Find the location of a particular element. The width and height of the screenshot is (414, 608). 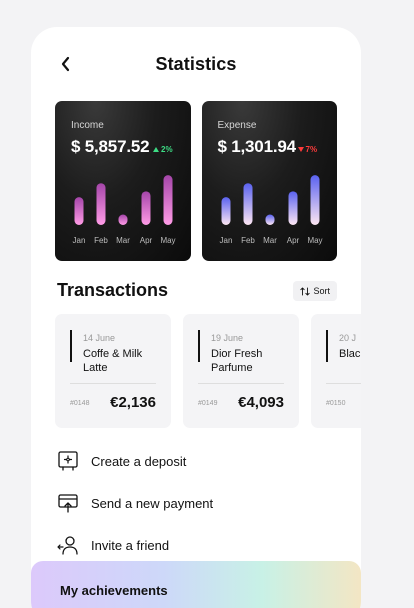

transaction-name: Coffe & Milk Latte is located at coordinates (113, 361).